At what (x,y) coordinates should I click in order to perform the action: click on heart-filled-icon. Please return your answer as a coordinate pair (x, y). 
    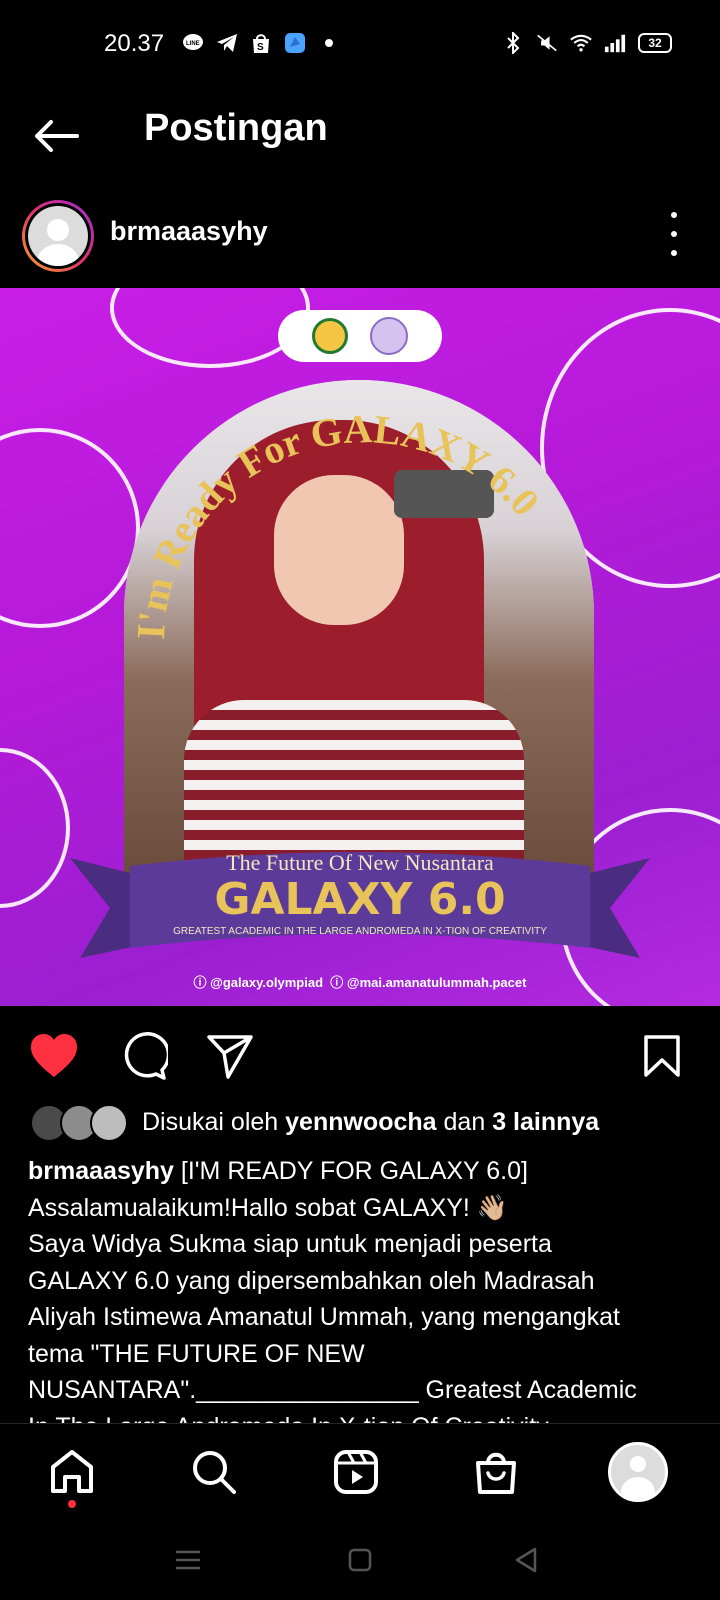
    Looking at the image, I should click on (54, 1055).